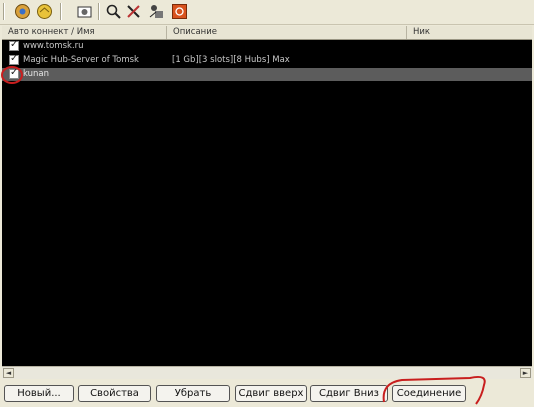 The image size is (534, 407). Describe the element at coordinates (349, 393) in the screenshot. I see `move-down-button: Сдвиг Вниз` at that location.